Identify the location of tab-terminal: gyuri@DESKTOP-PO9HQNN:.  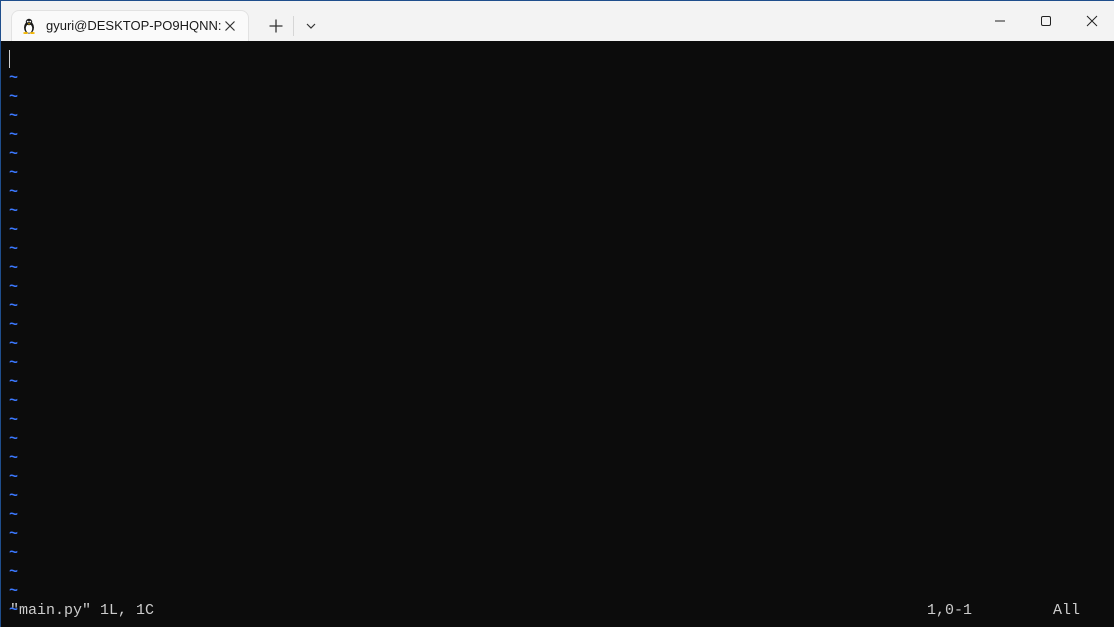
(130, 25).